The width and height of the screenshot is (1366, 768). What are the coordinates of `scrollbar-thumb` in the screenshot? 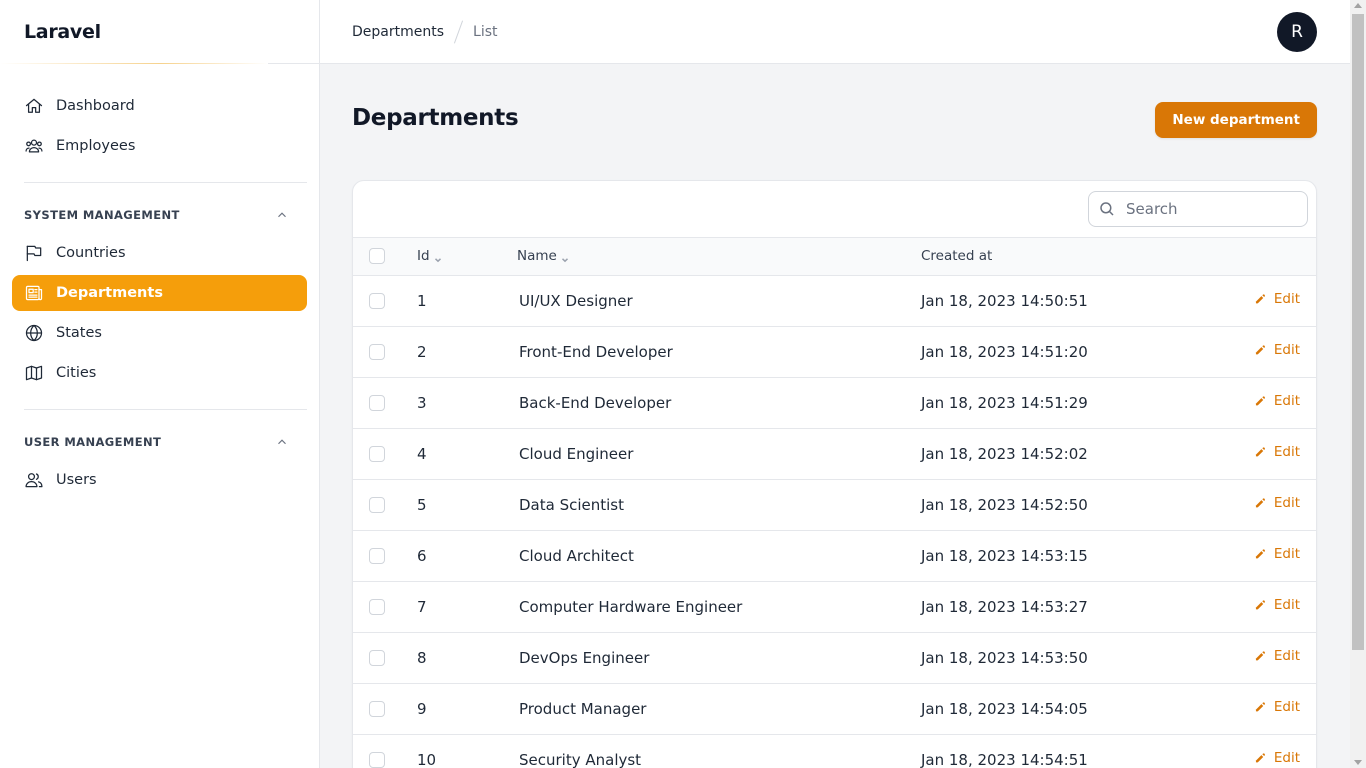 It's located at (1358, 332).